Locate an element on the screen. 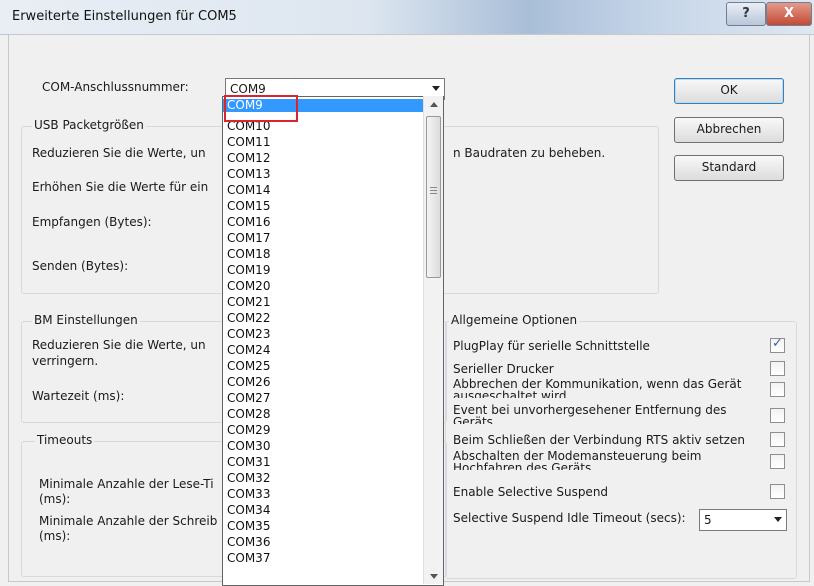 Image resolution: width=814 pixels, height=586 pixels. window-title: Erweiterte Einstellungen für COM5 is located at coordinates (124, 16).